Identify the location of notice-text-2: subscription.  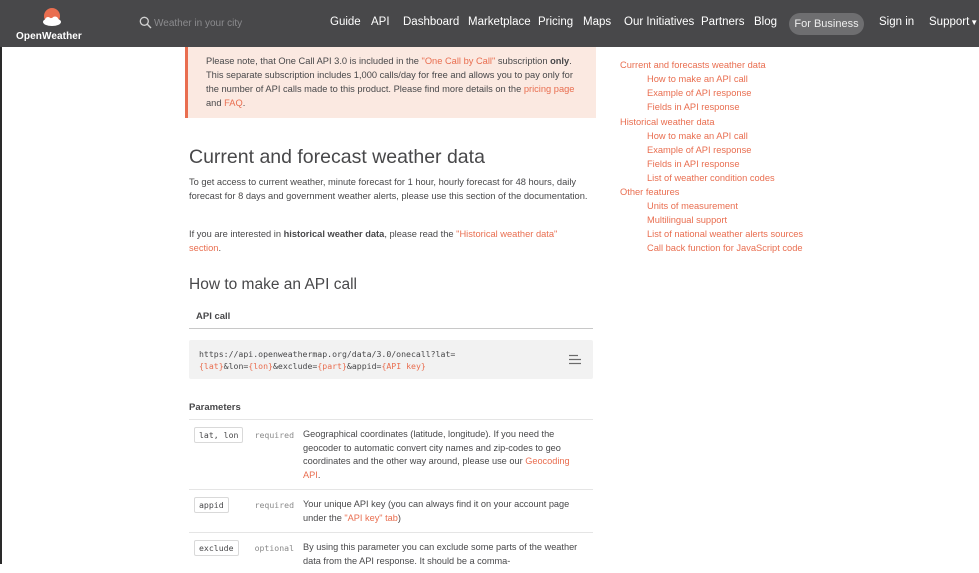
(523, 61).